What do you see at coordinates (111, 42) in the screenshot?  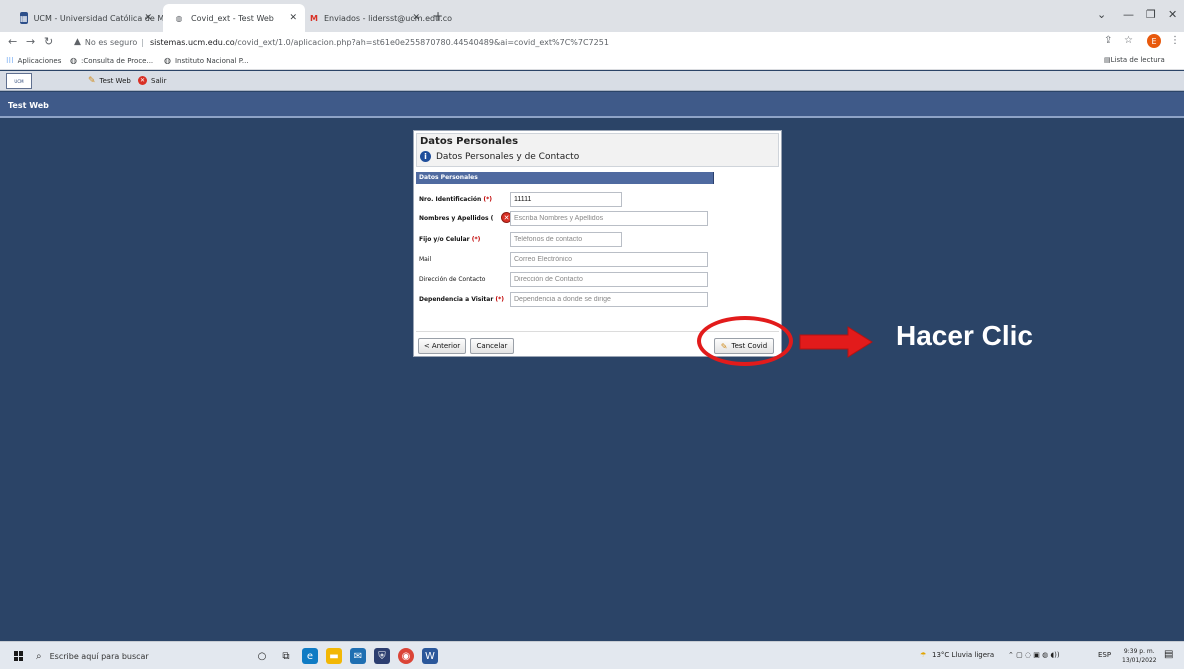 I see `security-label: No es seguro` at bounding box center [111, 42].